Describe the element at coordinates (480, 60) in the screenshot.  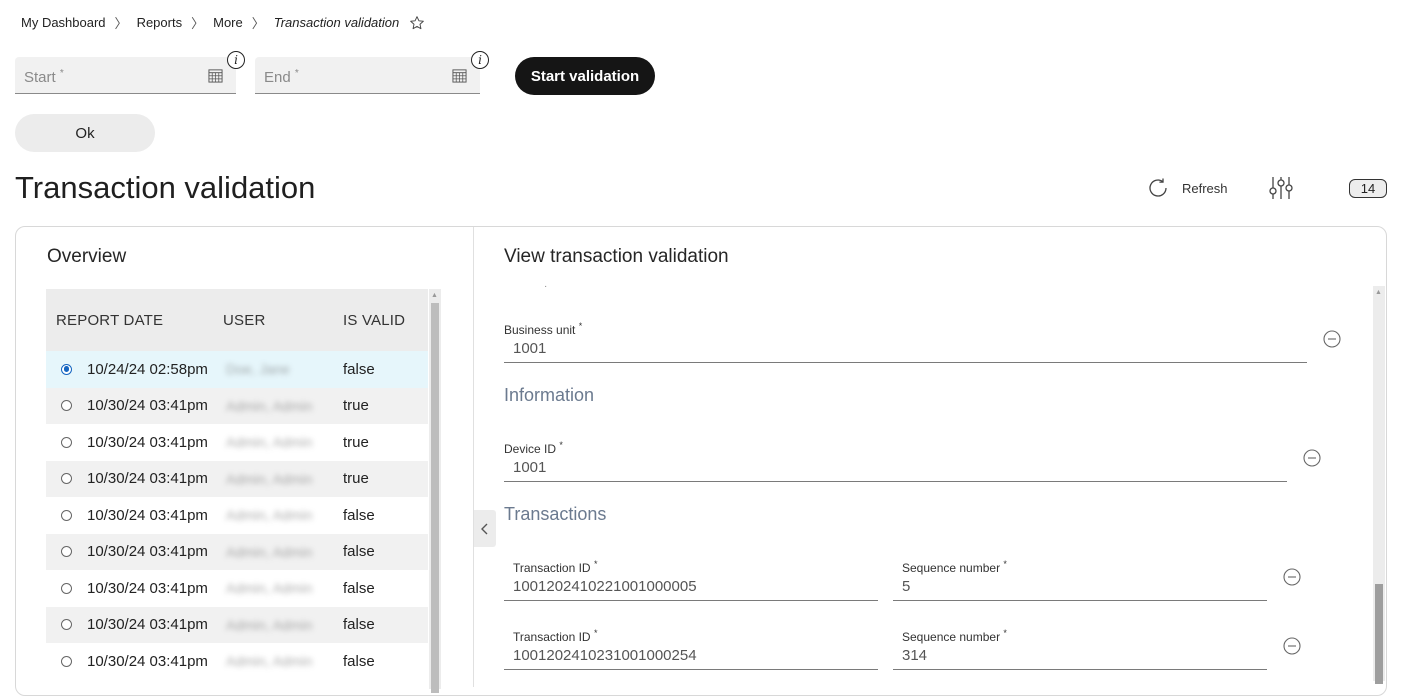
I see `end-info-icon: i` at that location.